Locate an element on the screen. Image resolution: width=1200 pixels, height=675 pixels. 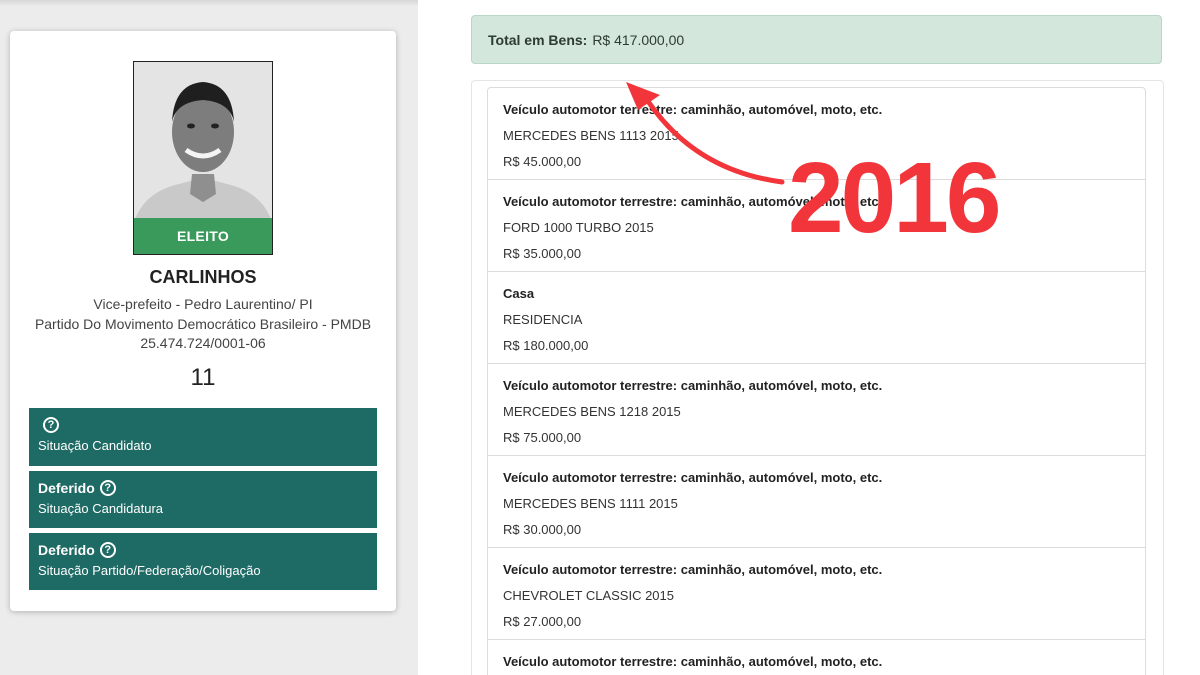
curved-arrow-icon is located at coordinates (705, 133).